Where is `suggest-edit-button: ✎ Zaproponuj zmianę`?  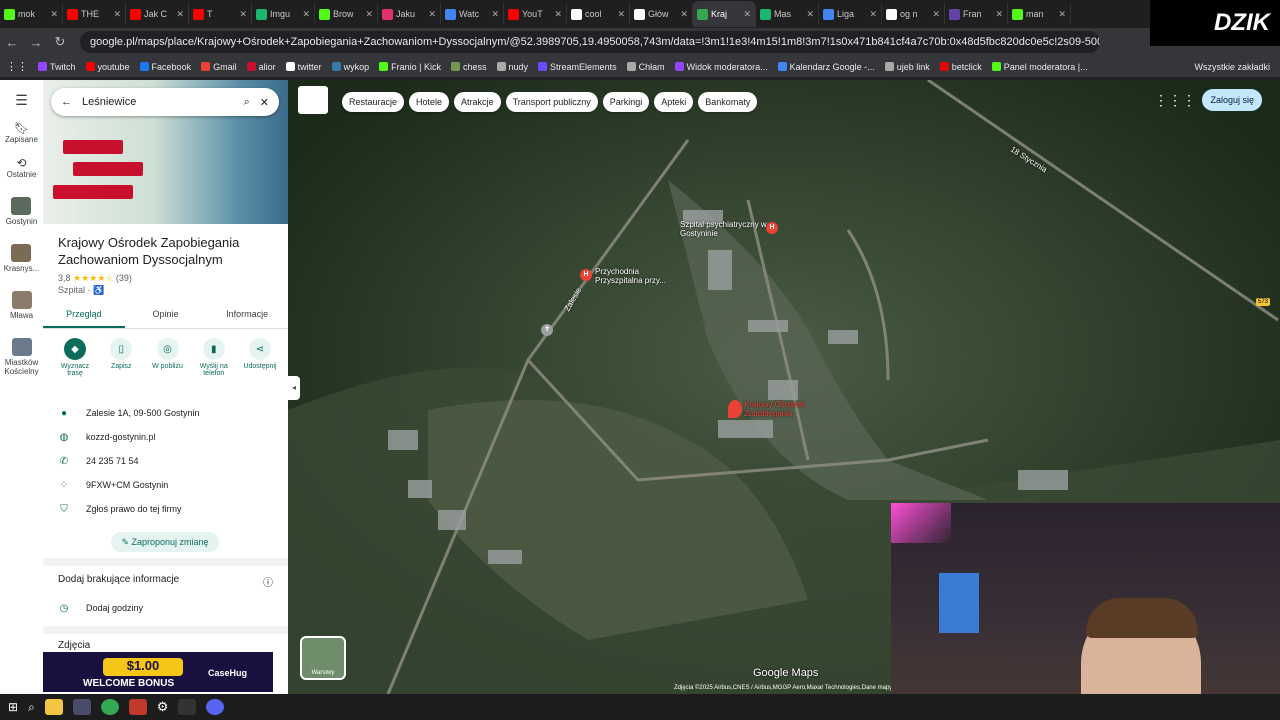 suggest-edit-button: ✎ Zaproponuj zmianę is located at coordinates (165, 542).